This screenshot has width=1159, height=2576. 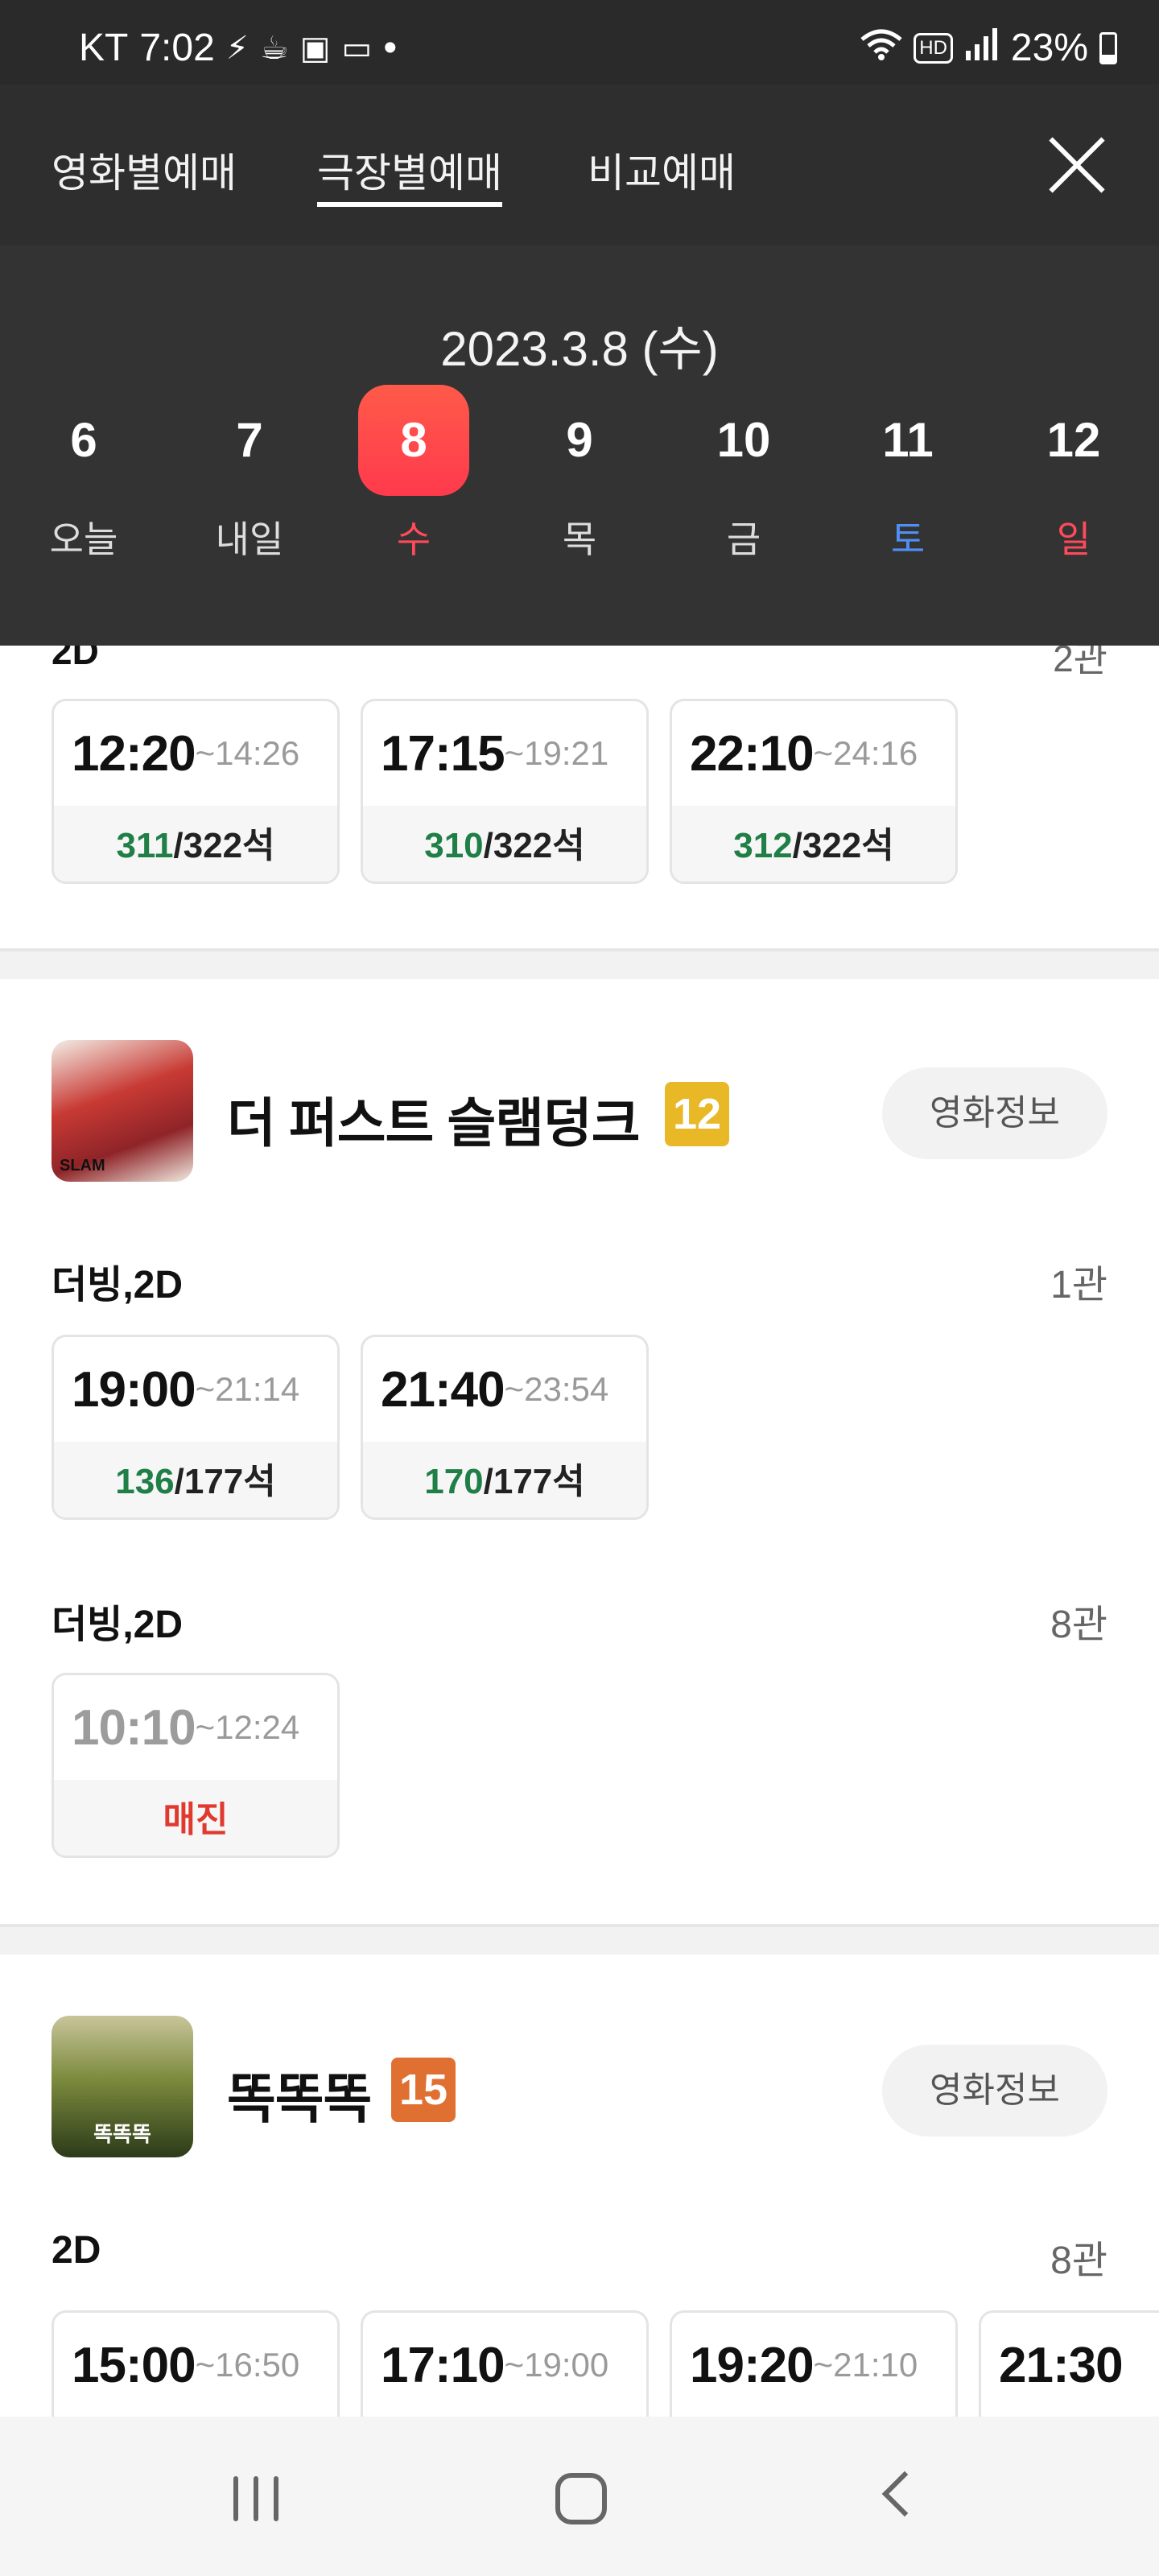 What do you see at coordinates (134, 753) in the screenshot?
I see `start-time: 12:20` at bounding box center [134, 753].